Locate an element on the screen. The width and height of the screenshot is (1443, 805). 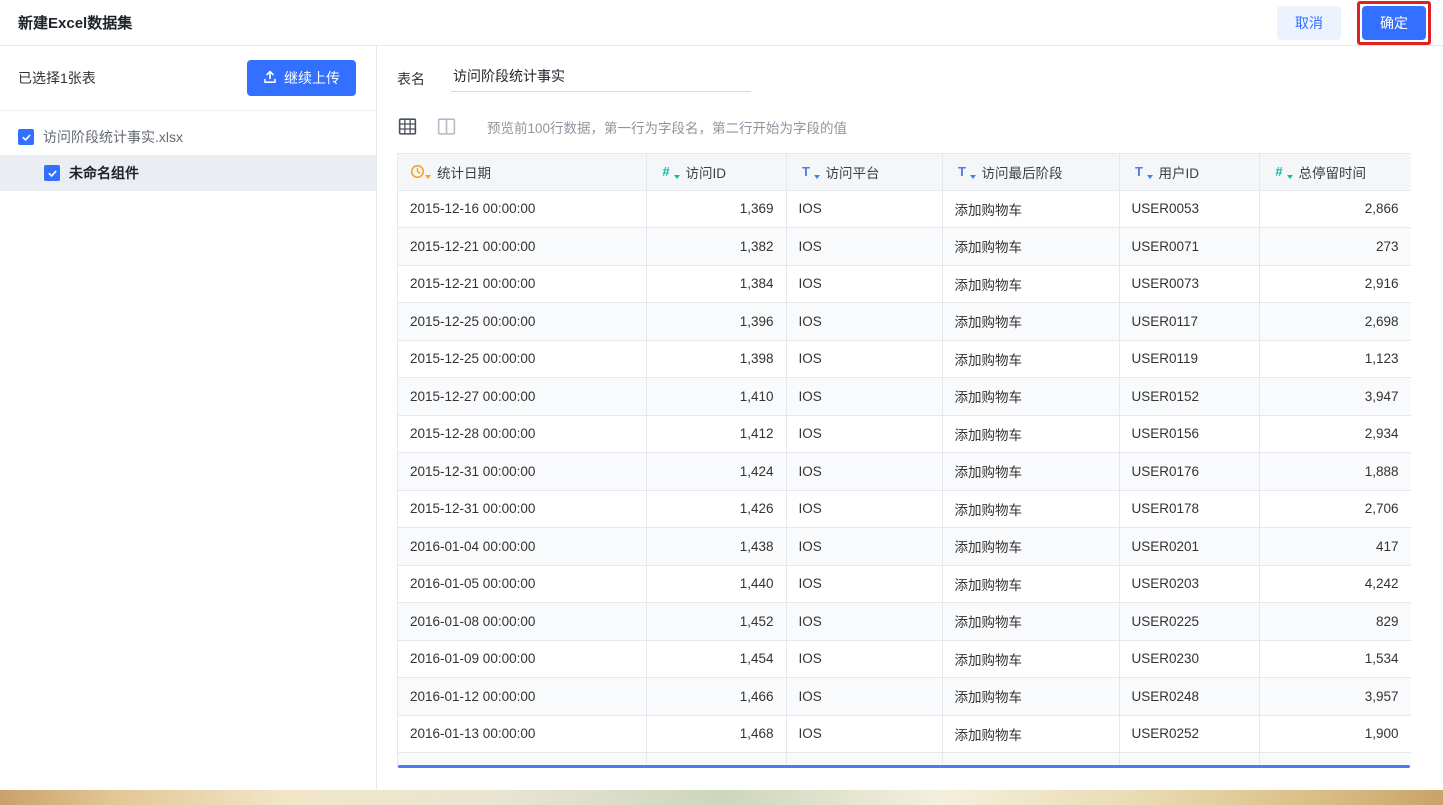
file-name: 访问阶段统计事实.xlsx is located at coordinates (113, 137).